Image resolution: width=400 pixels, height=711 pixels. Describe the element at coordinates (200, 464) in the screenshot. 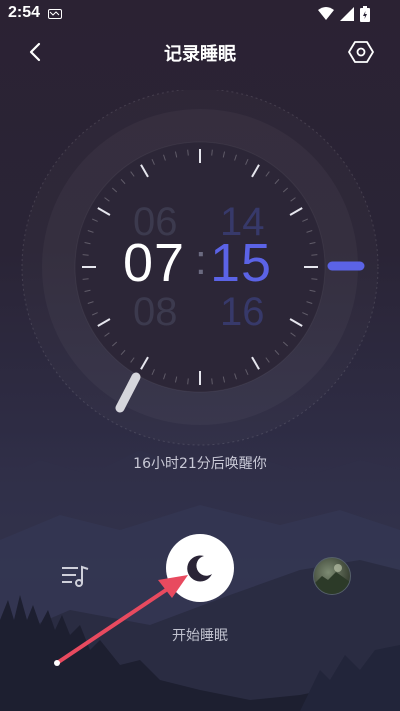

I see `wake-countdown-text: 16小时21分后唤醒你` at that location.